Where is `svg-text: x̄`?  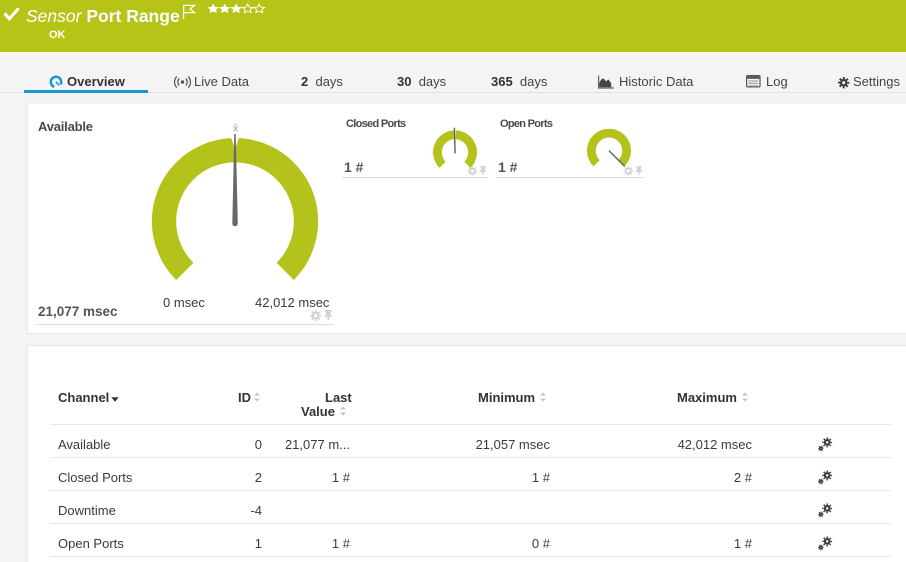 svg-text: x̄ is located at coordinates (235, 129).